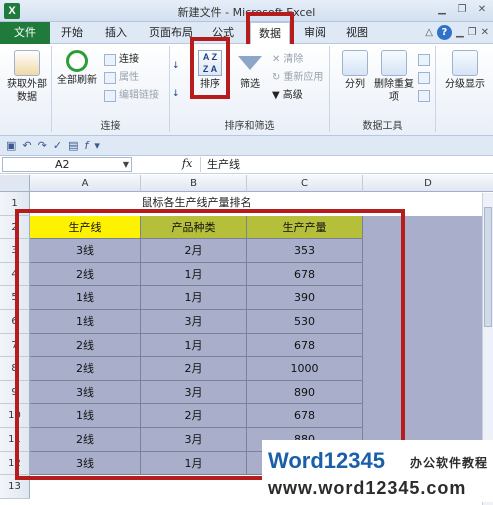 The height and width of the screenshot is (505, 493). Describe the element at coordinates (11, 145) in the screenshot. I see `save-icon: ▣` at that location.